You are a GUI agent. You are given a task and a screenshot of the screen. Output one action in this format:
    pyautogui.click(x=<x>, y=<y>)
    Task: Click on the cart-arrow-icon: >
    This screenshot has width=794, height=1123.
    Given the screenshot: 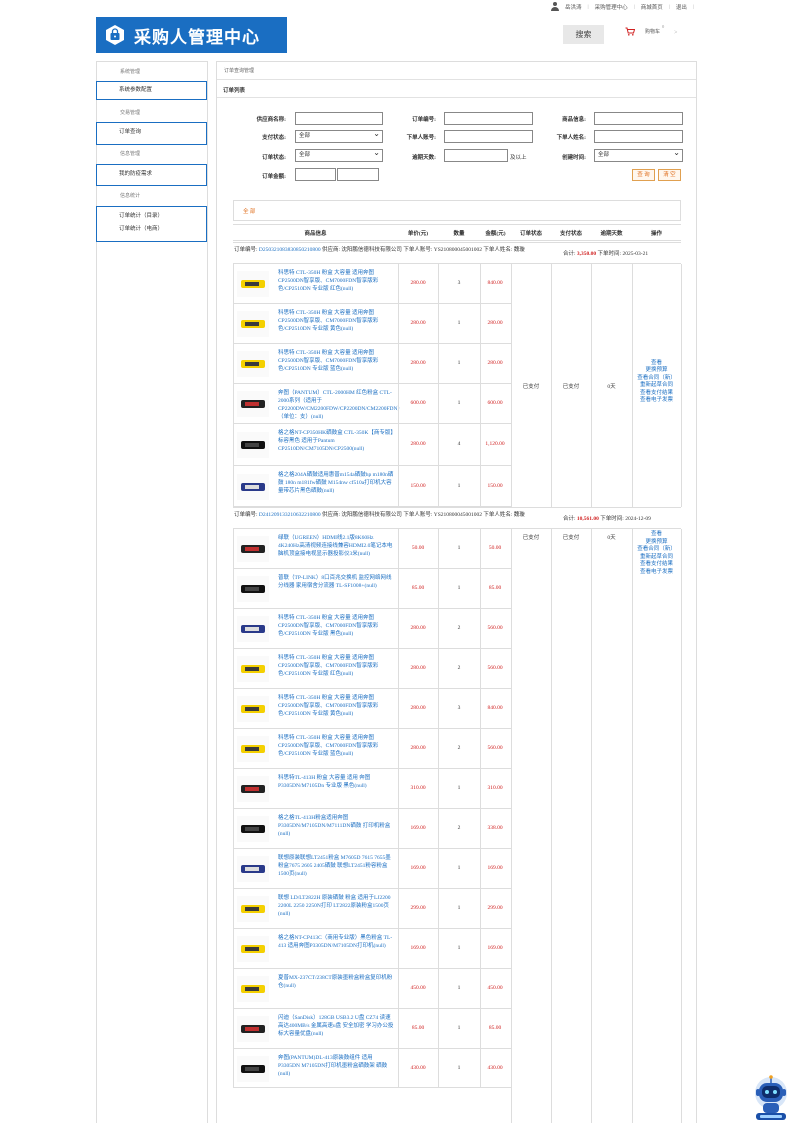 What is the action you would take?
    pyautogui.click(x=675, y=33)
    